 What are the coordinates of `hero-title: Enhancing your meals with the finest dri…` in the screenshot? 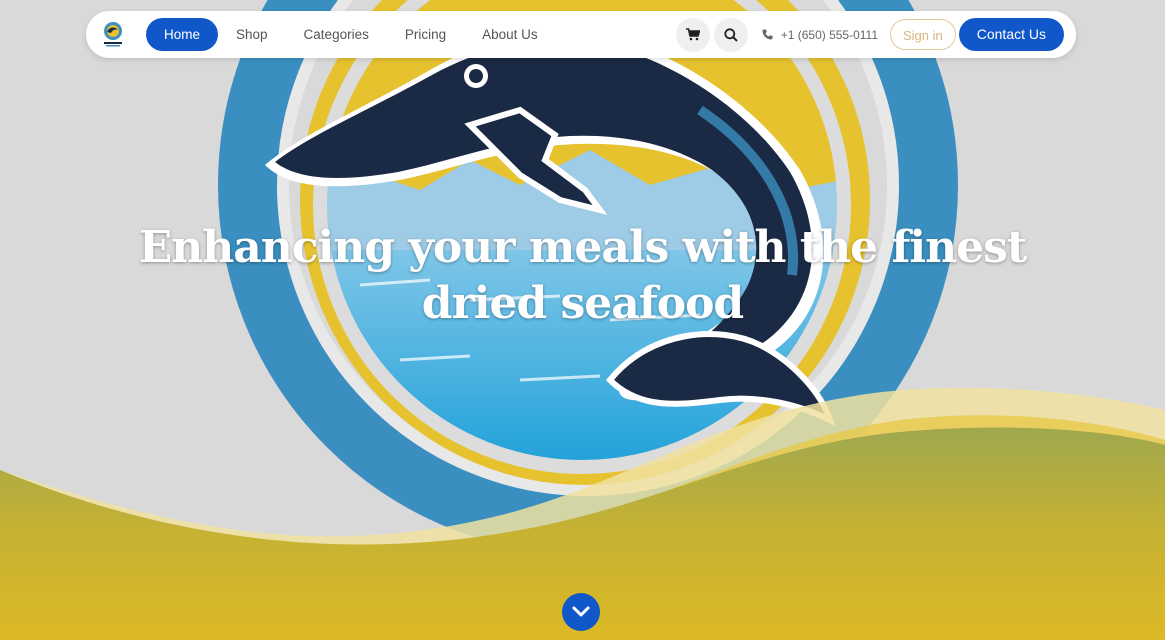 It's located at (582, 275).